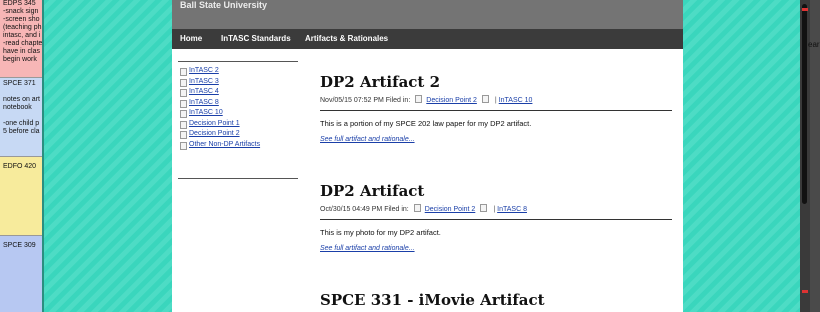 This screenshot has height=312, width=820. What do you see at coordinates (19, 83) in the screenshot?
I see `note-title: SPCE 371` at bounding box center [19, 83].